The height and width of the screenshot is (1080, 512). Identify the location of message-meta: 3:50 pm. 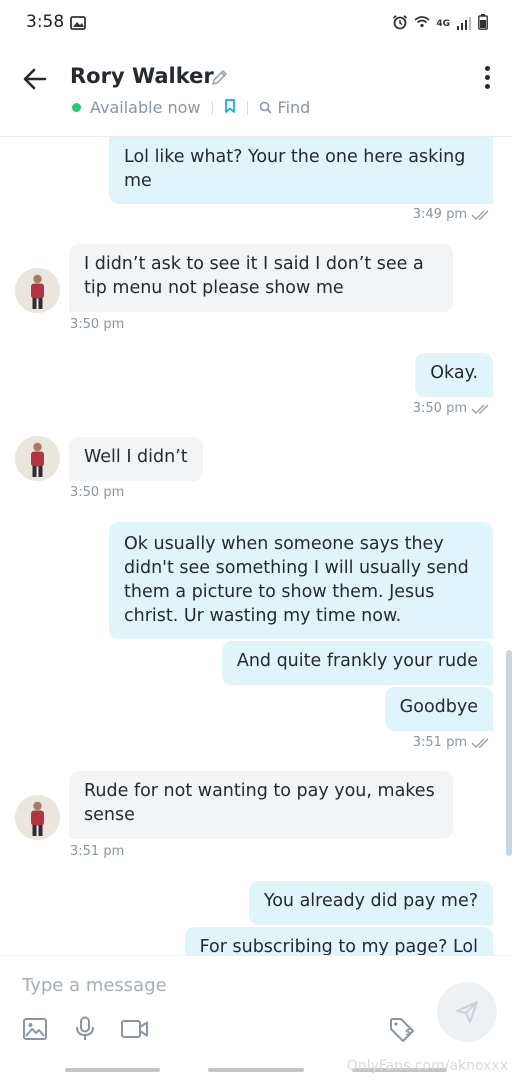
(453, 408).